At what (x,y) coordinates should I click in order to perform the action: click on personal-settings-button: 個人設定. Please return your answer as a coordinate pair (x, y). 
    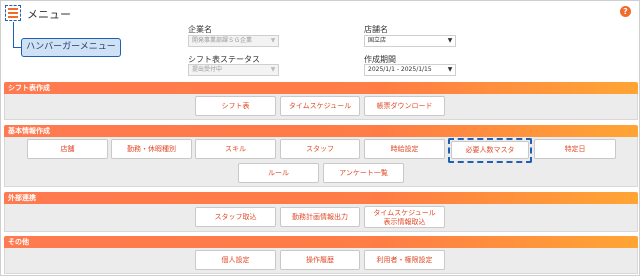
    Looking at the image, I should click on (235, 260).